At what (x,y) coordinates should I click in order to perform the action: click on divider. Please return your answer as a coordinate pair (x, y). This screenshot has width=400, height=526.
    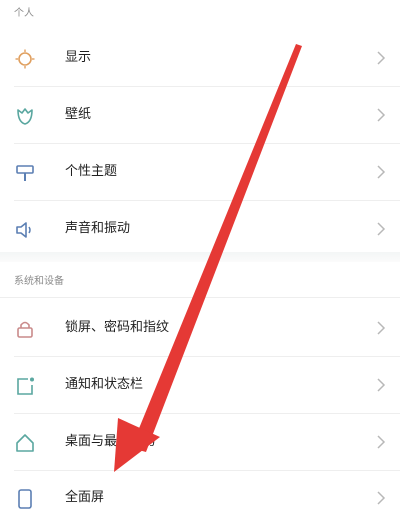
    Looking at the image, I should click on (200, 297).